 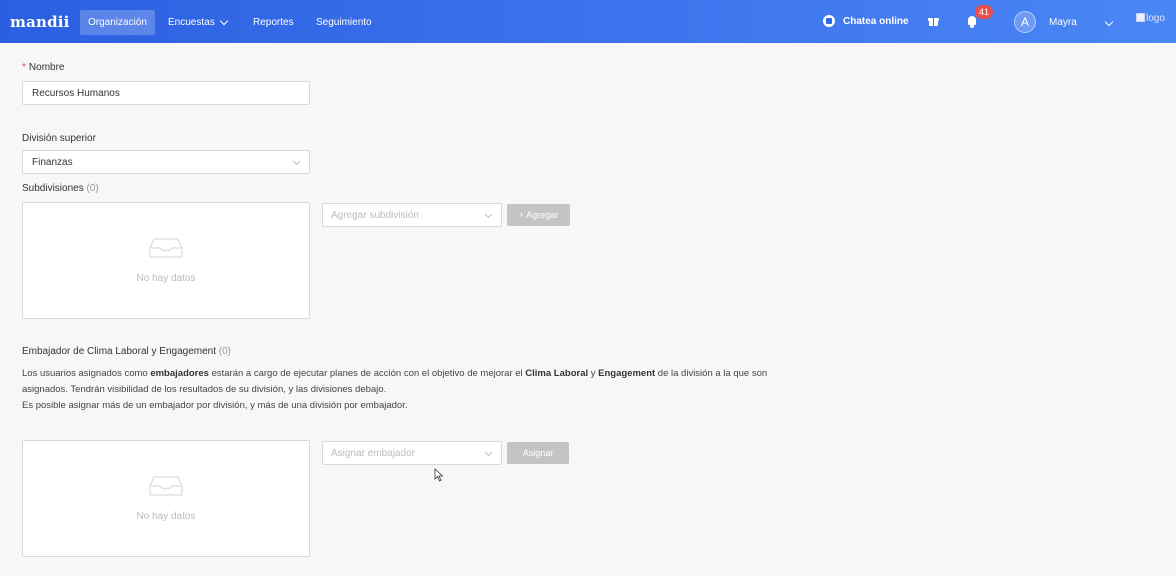 I want to click on desc-text: Los usuarios asignados como, so click(x=86, y=373).